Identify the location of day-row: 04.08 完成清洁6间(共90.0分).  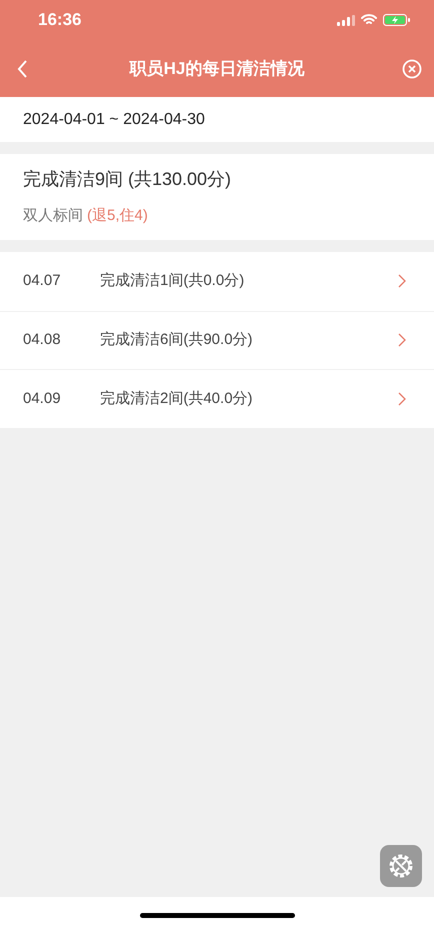
(217, 339).